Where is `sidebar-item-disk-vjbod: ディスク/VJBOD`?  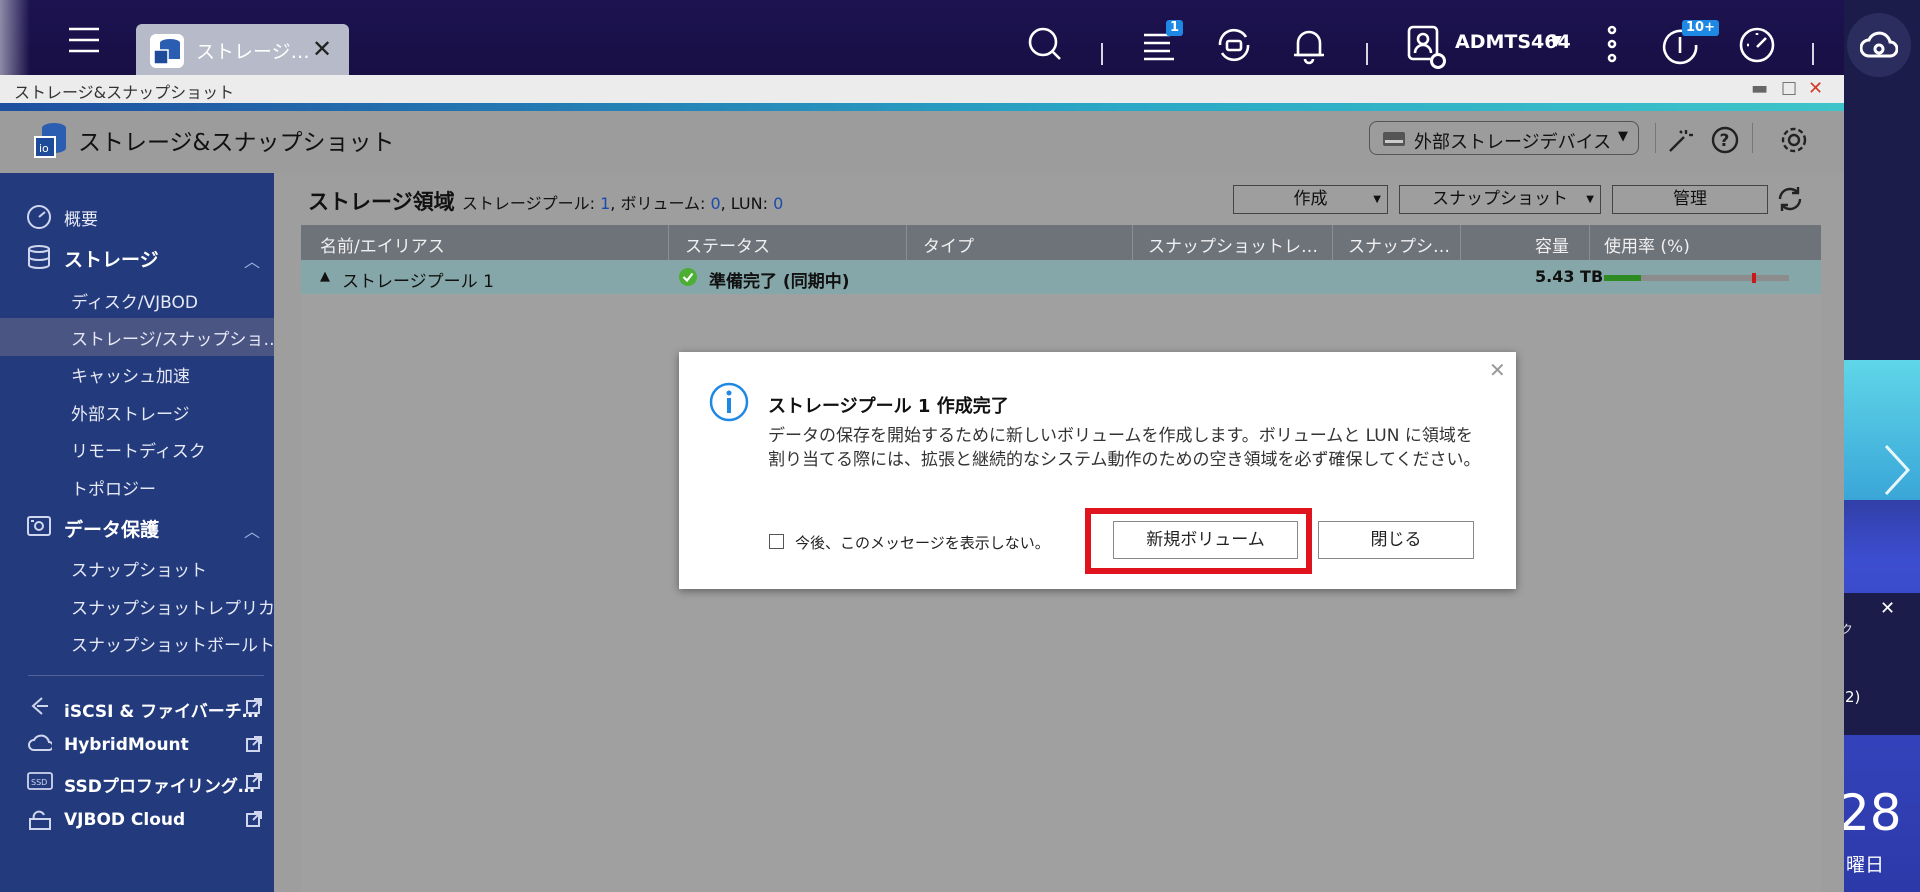 sidebar-item-disk-vjbod: ディスク/VJBOD is located at coordinates (134, 300).